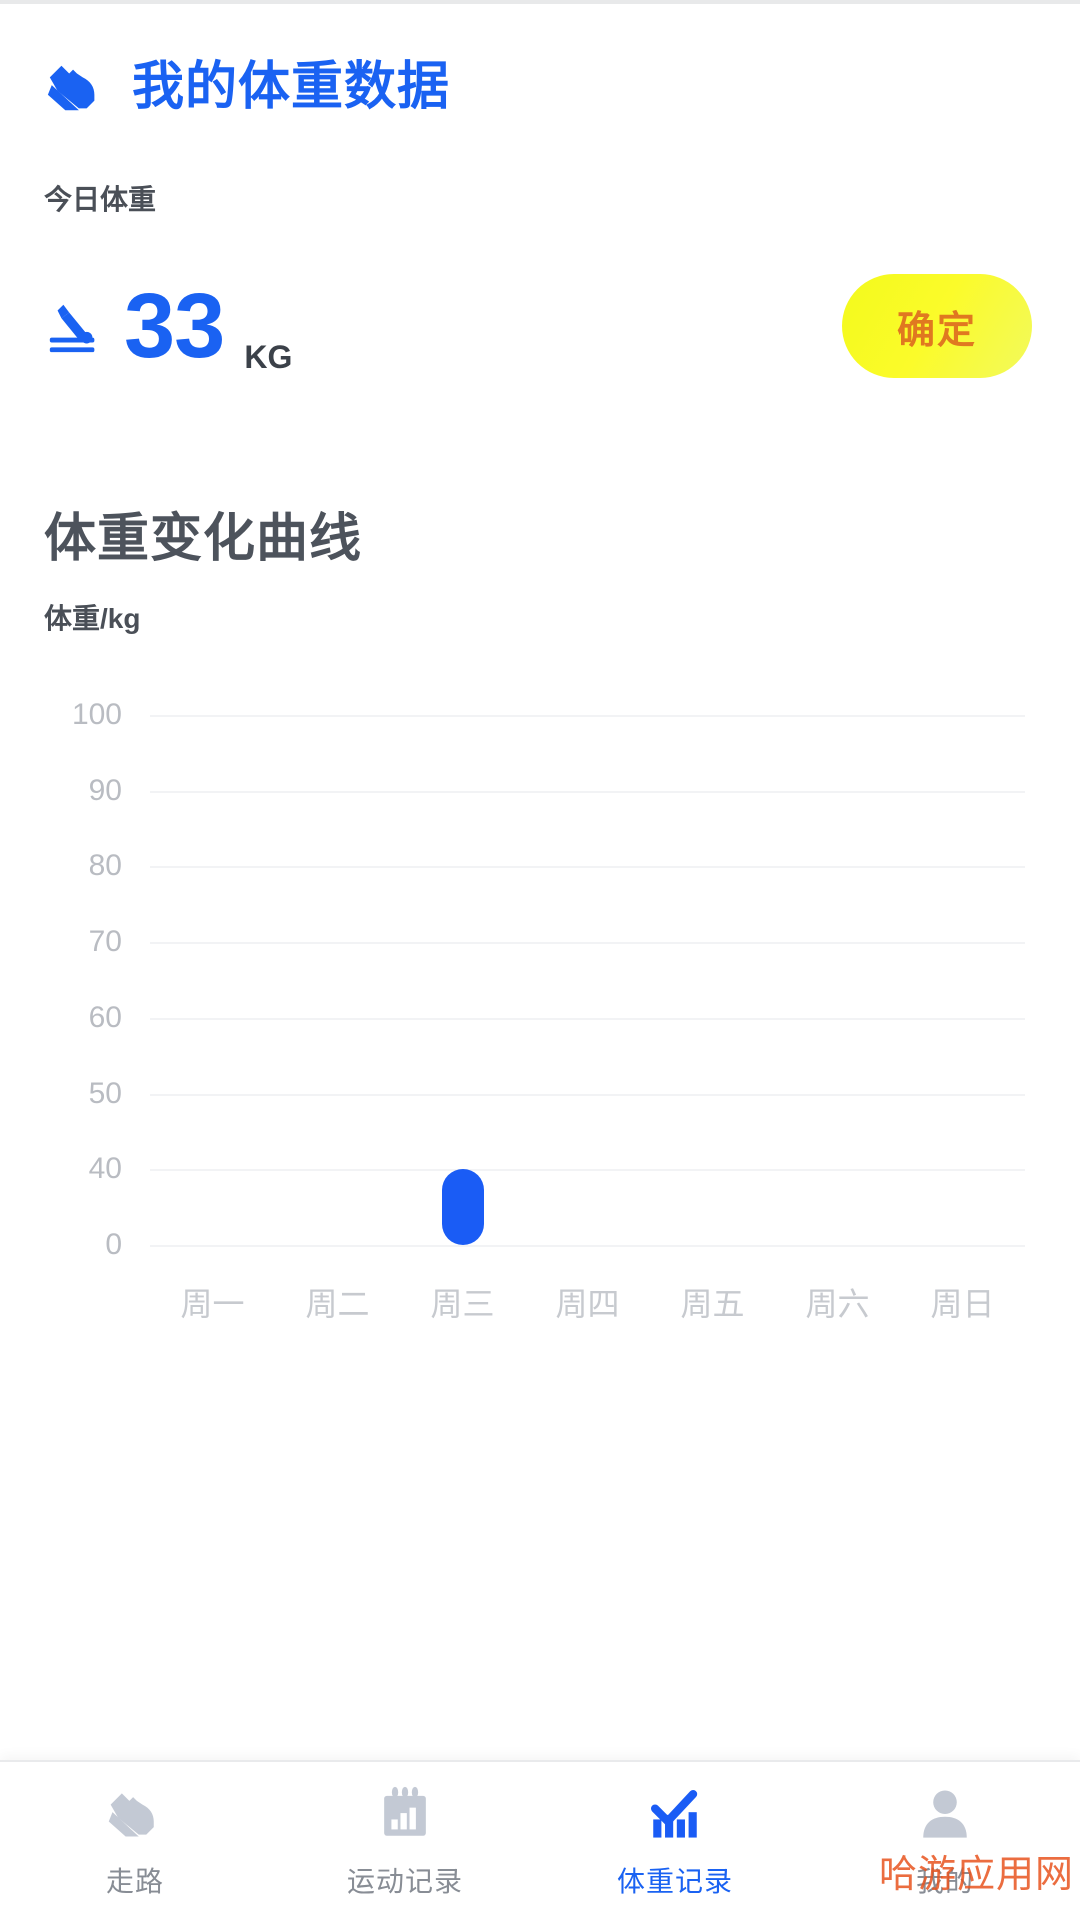  Describe the element at coordinates (291, 87) in the screenshot. I see `page-title: 我的体重数据` at that location.